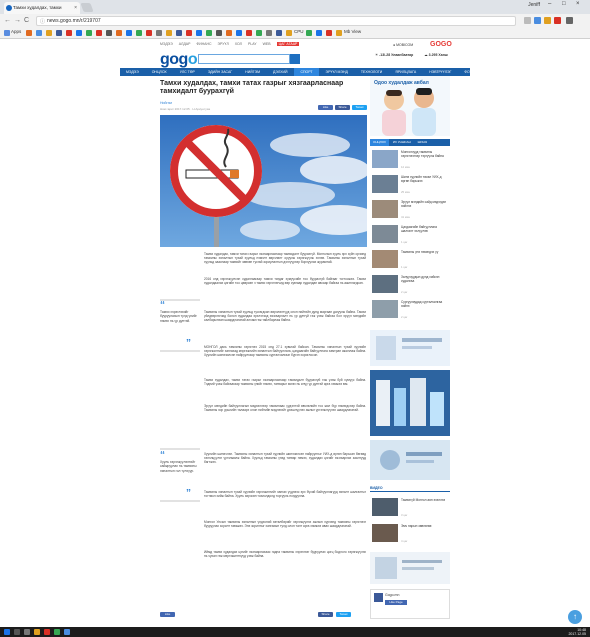  What do you see at coordinates (26, 21) in the screenshot?
I see `reload-icon: C` at bounding box center [26, 21].